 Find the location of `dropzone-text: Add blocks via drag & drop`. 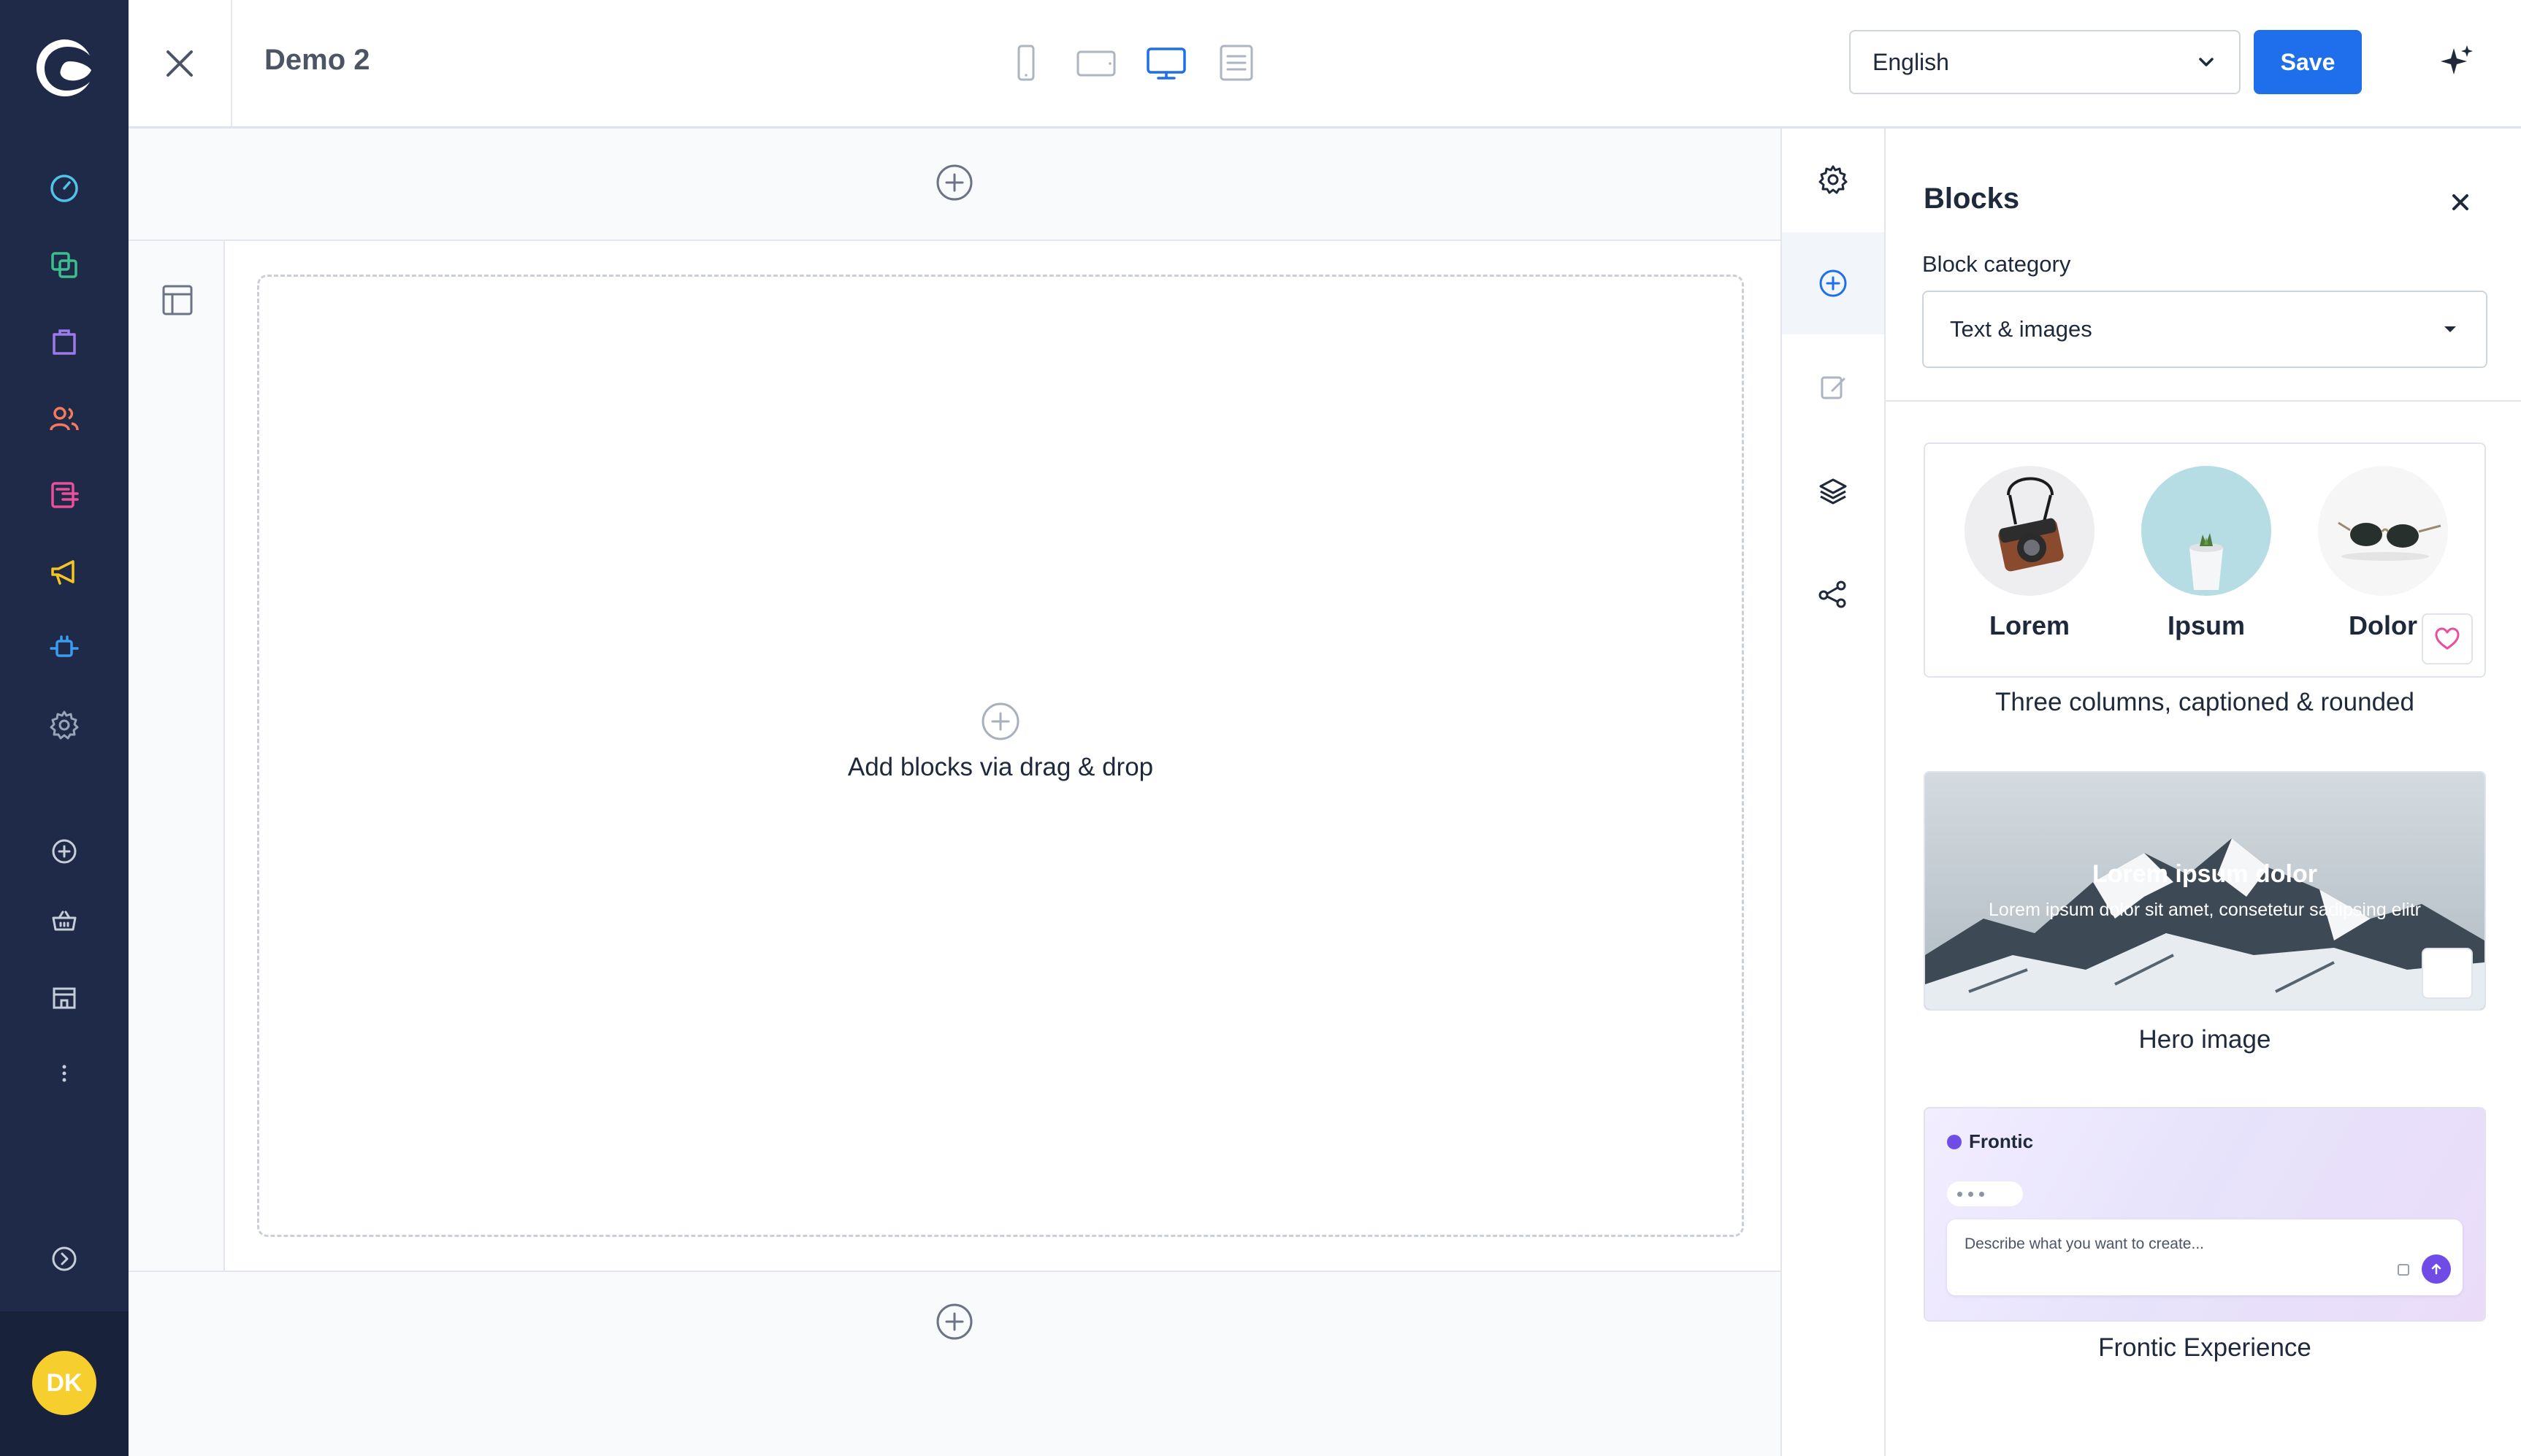

dropzone-text: Add blocks via drag & drop is located at coordinates (1001, 767).